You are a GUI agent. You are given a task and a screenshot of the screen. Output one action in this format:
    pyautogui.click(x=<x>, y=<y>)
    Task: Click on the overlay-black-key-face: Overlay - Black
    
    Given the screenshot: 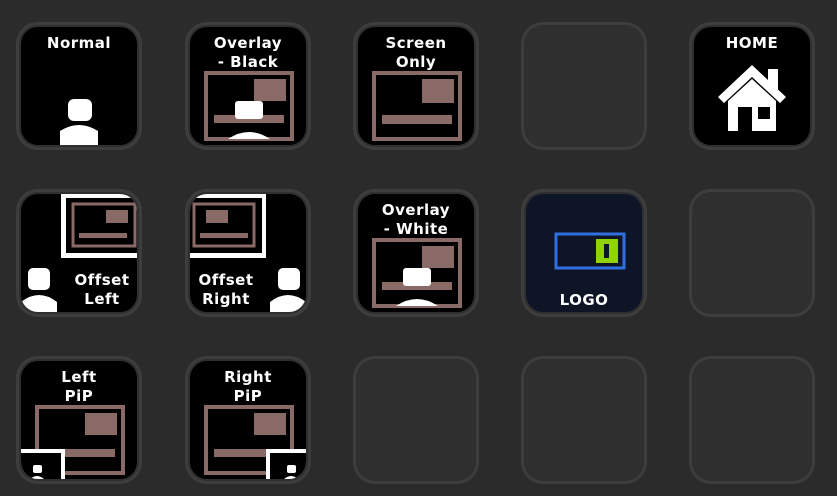 What is the action you would take?
    pyautogui.click(x=248, y=86)
    